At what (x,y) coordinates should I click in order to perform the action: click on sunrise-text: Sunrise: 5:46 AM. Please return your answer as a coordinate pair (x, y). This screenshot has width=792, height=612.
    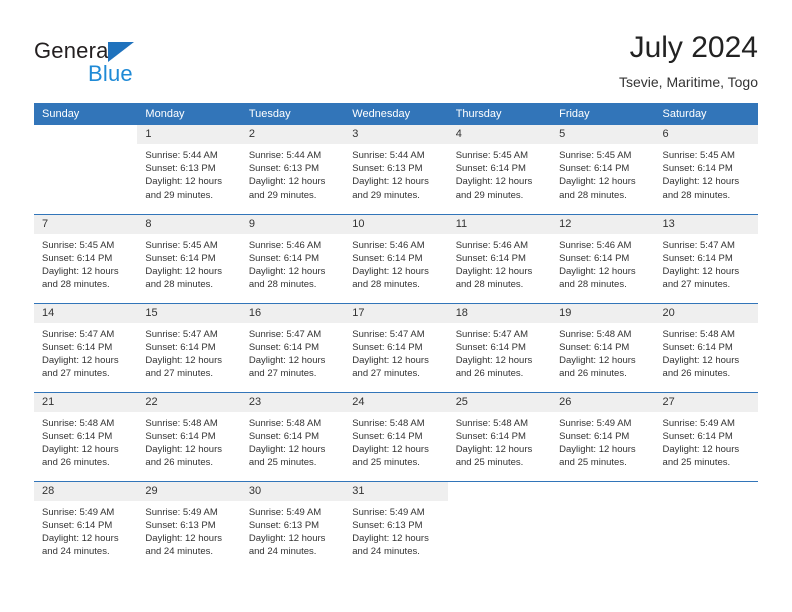
    Looking at the image, I should click on (285, 245).